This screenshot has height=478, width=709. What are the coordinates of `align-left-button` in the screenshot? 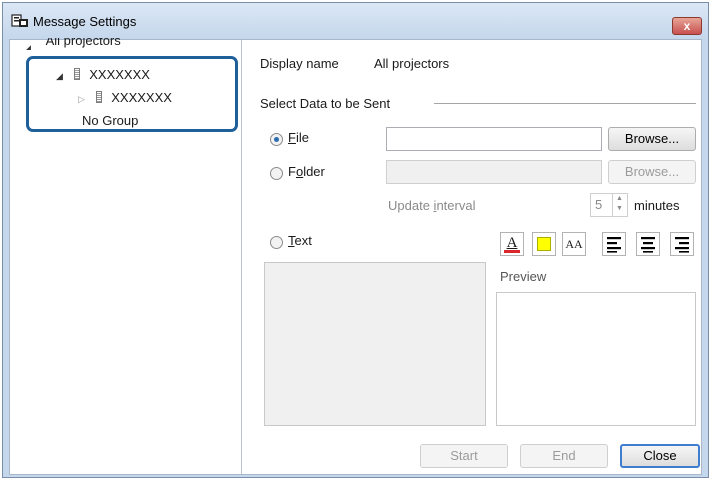 It's located at (614, 244).